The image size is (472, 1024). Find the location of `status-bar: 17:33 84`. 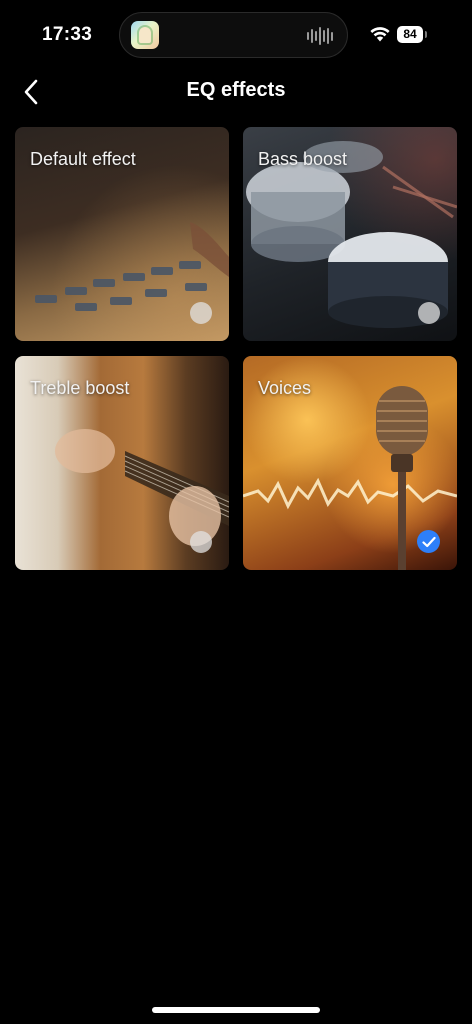

status-bar: 17:33 84 is located at coordinates (236, 35).